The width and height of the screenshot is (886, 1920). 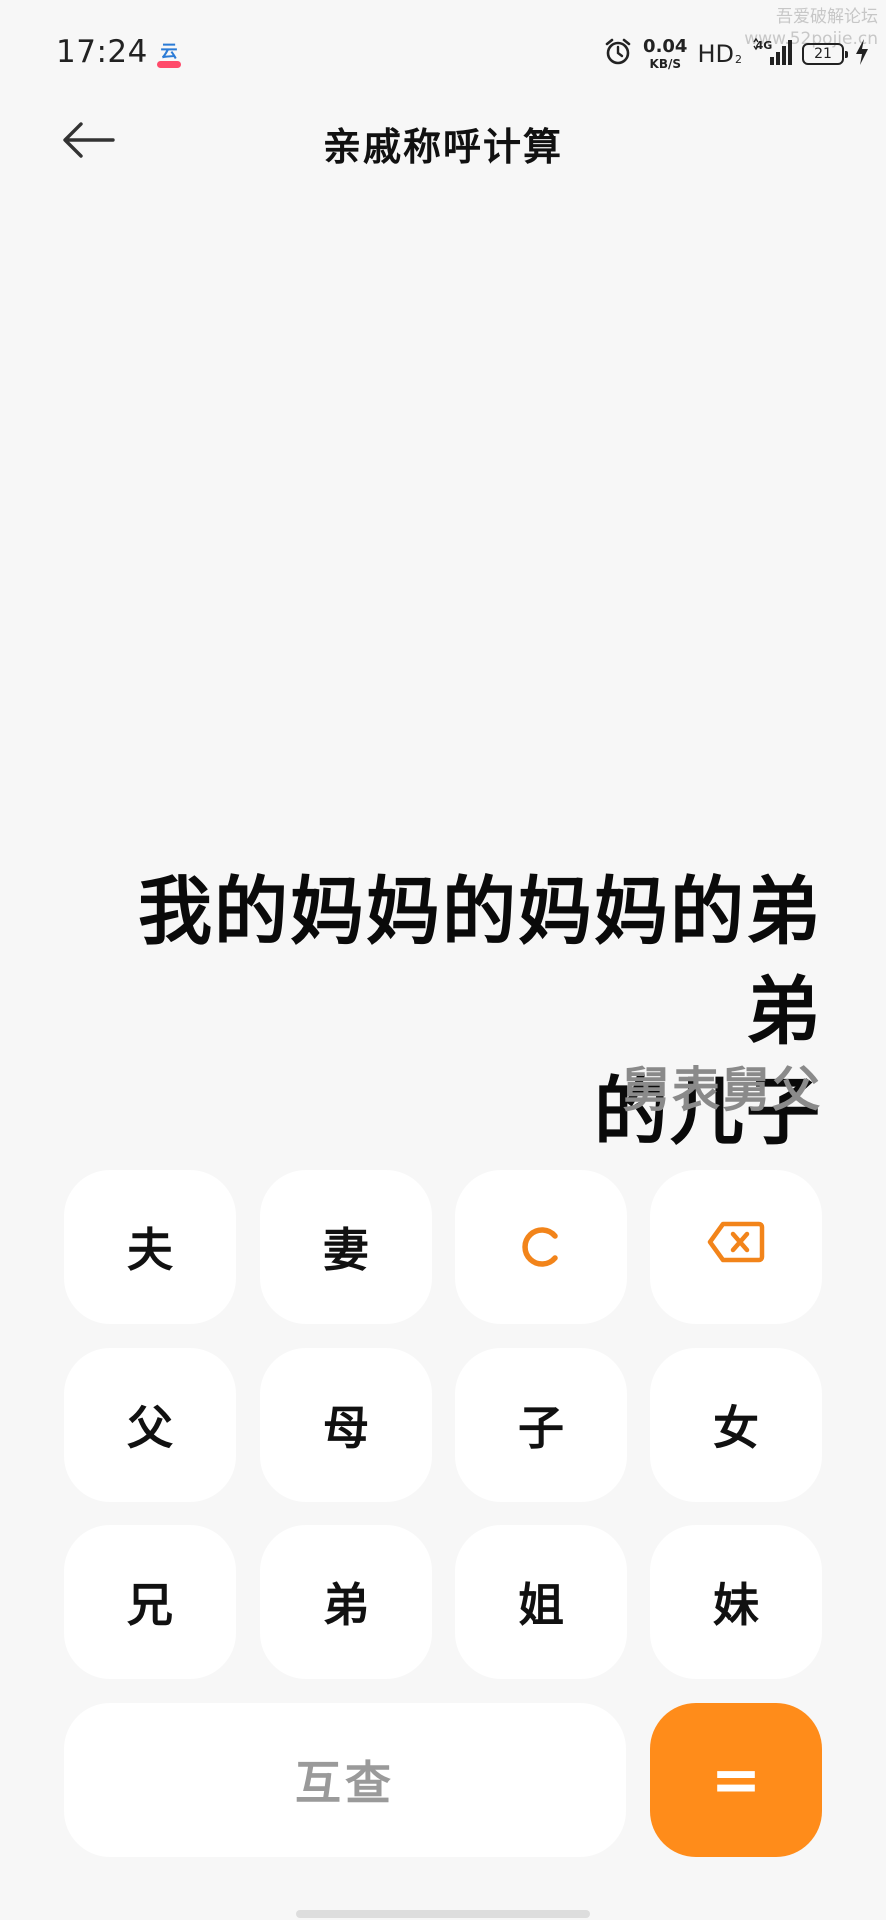 I want to click on home-indicator, so click(x=443, y=1914).